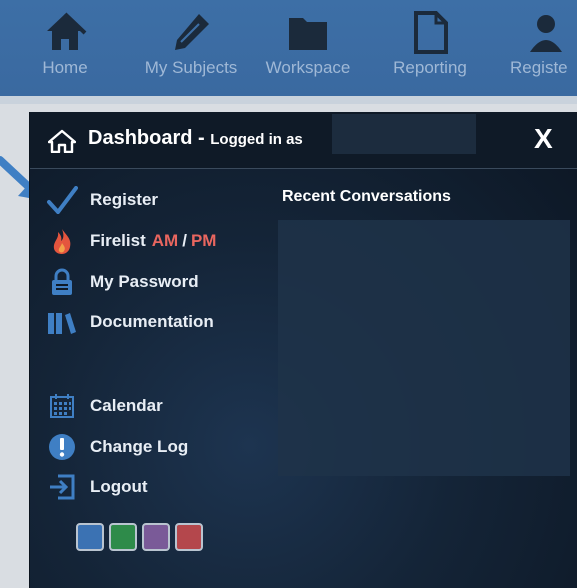  I want to click on dashboard-title: Dashboard - Logged in as, so click(195, 138).